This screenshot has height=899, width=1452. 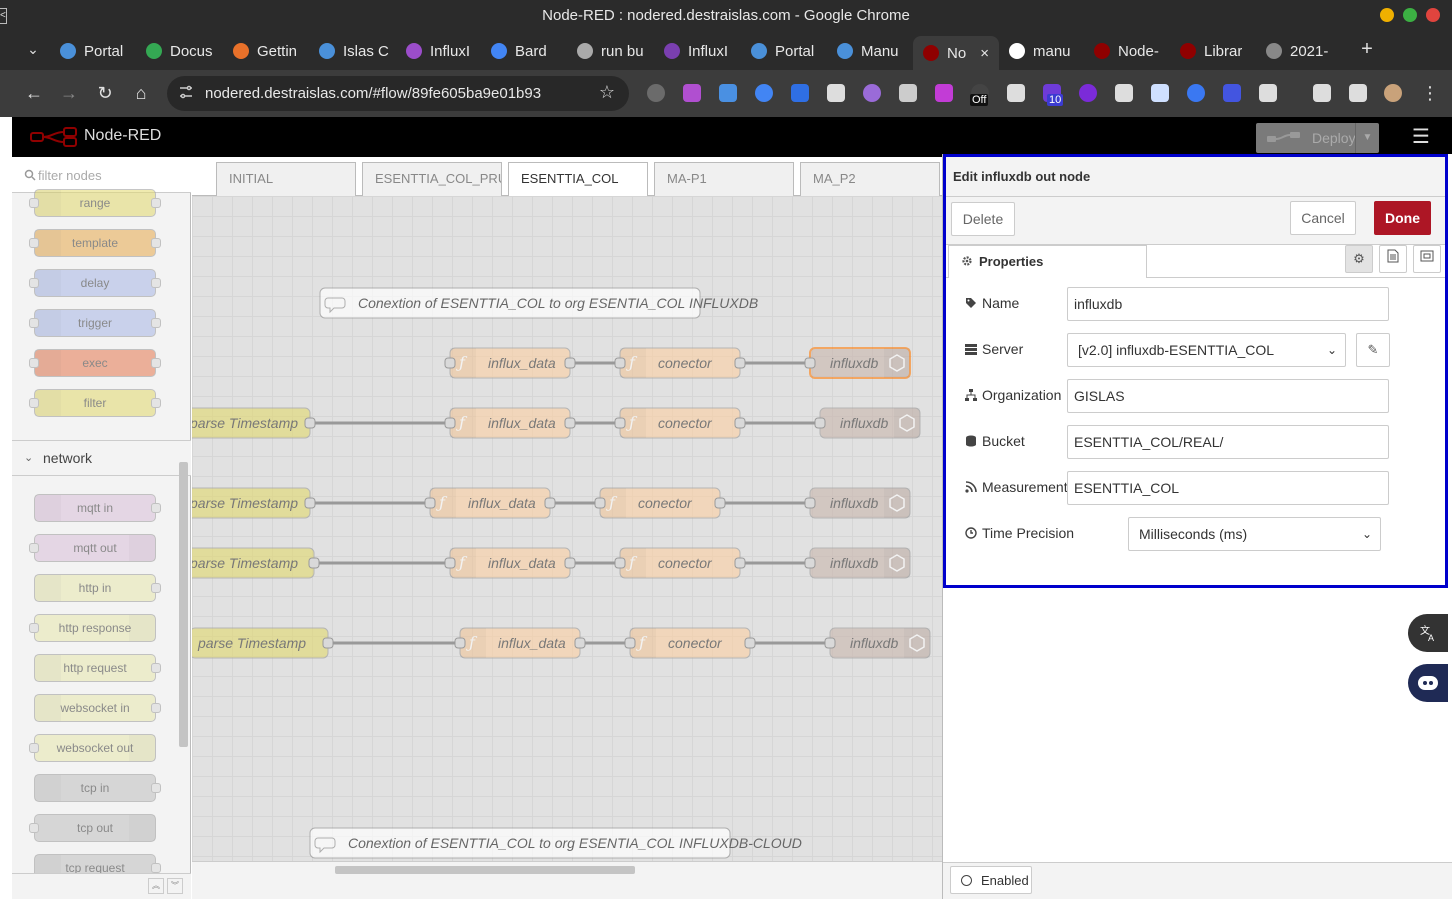 What do you see at coordinates (1127, 51) in the screenshot?
I see `browser-tab: Node-` at bounding box center [1127, 51].